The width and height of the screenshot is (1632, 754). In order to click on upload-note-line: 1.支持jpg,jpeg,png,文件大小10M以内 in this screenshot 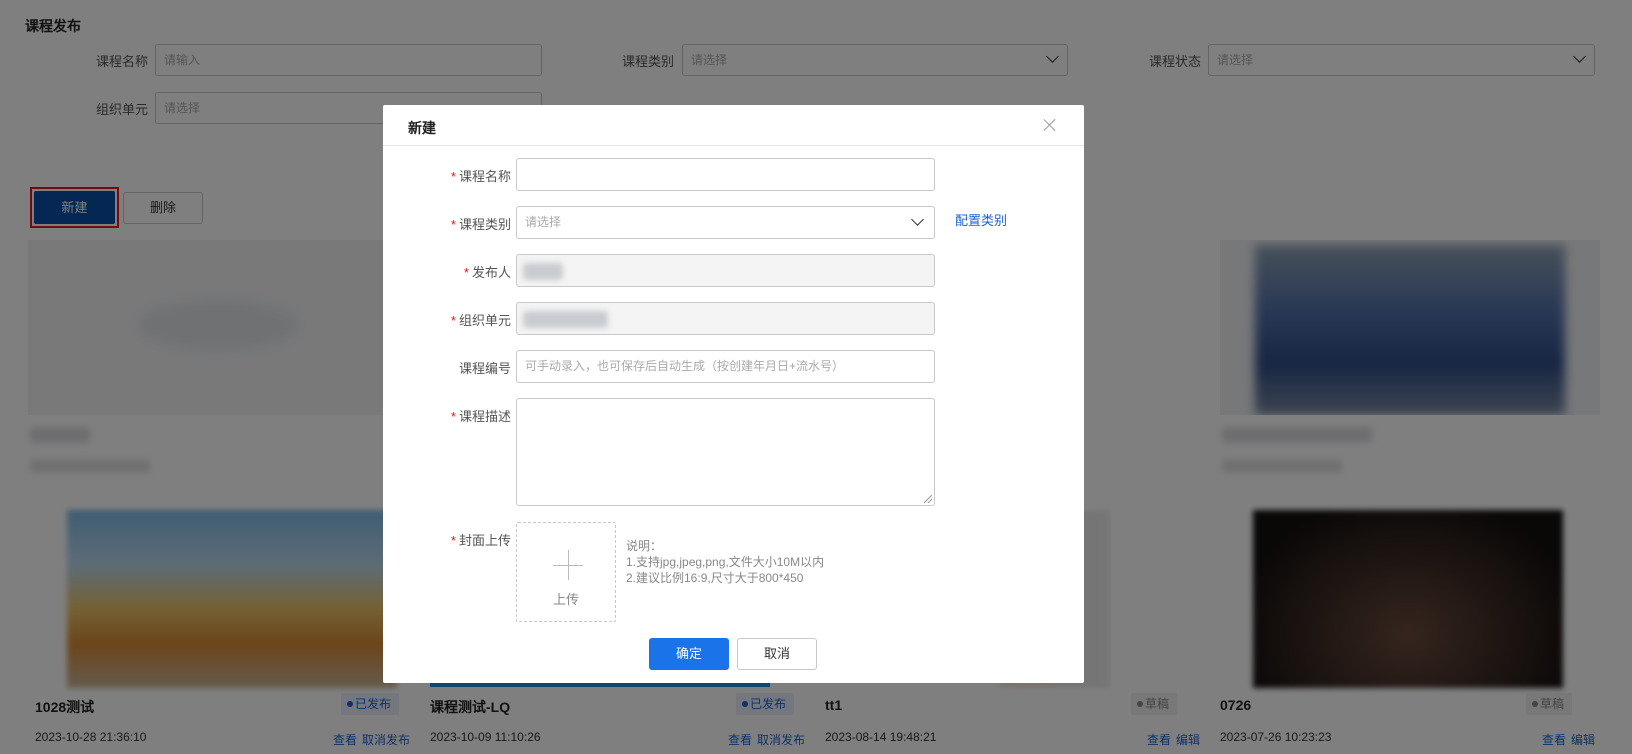, I will do `click(725, 562)`.